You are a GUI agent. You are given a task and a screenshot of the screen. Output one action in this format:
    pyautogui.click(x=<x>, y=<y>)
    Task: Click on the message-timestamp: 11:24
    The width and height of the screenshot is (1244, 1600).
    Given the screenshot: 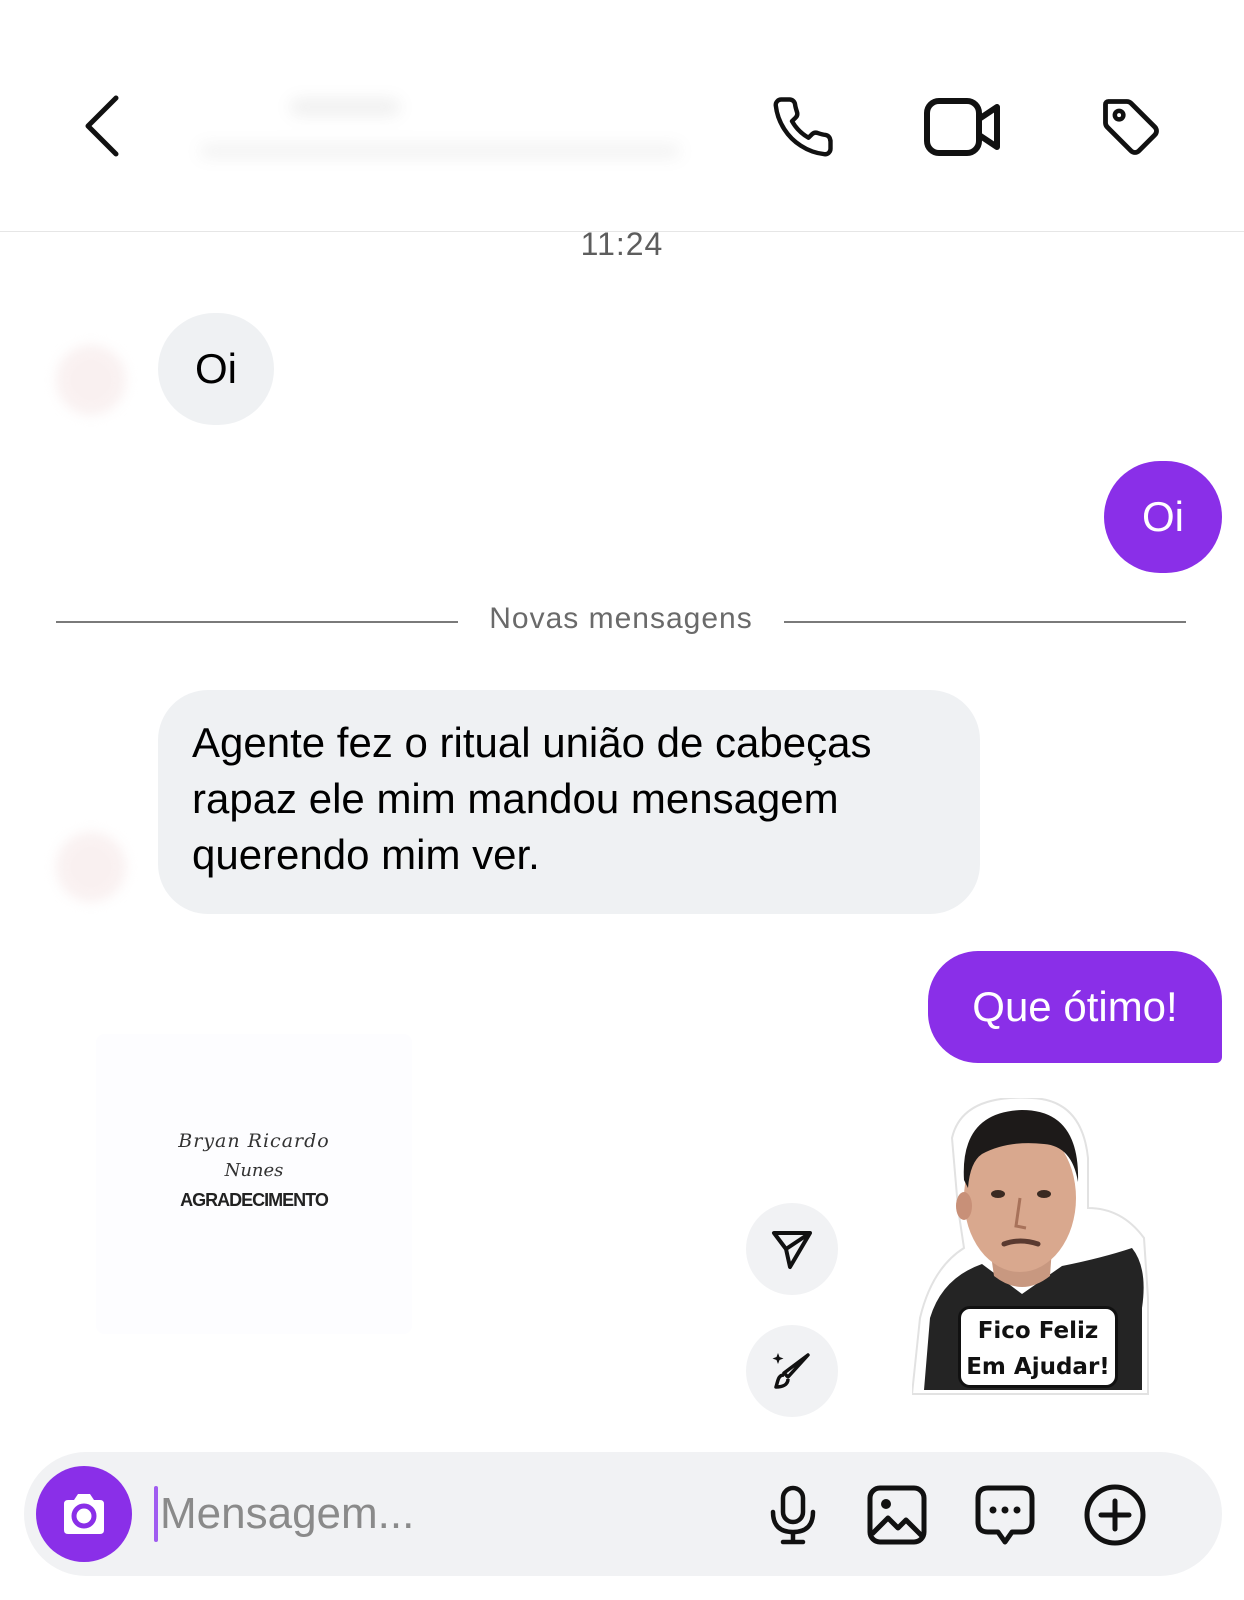 What is the action you would take?
    pyautogui.click(x=622, y=244)
    